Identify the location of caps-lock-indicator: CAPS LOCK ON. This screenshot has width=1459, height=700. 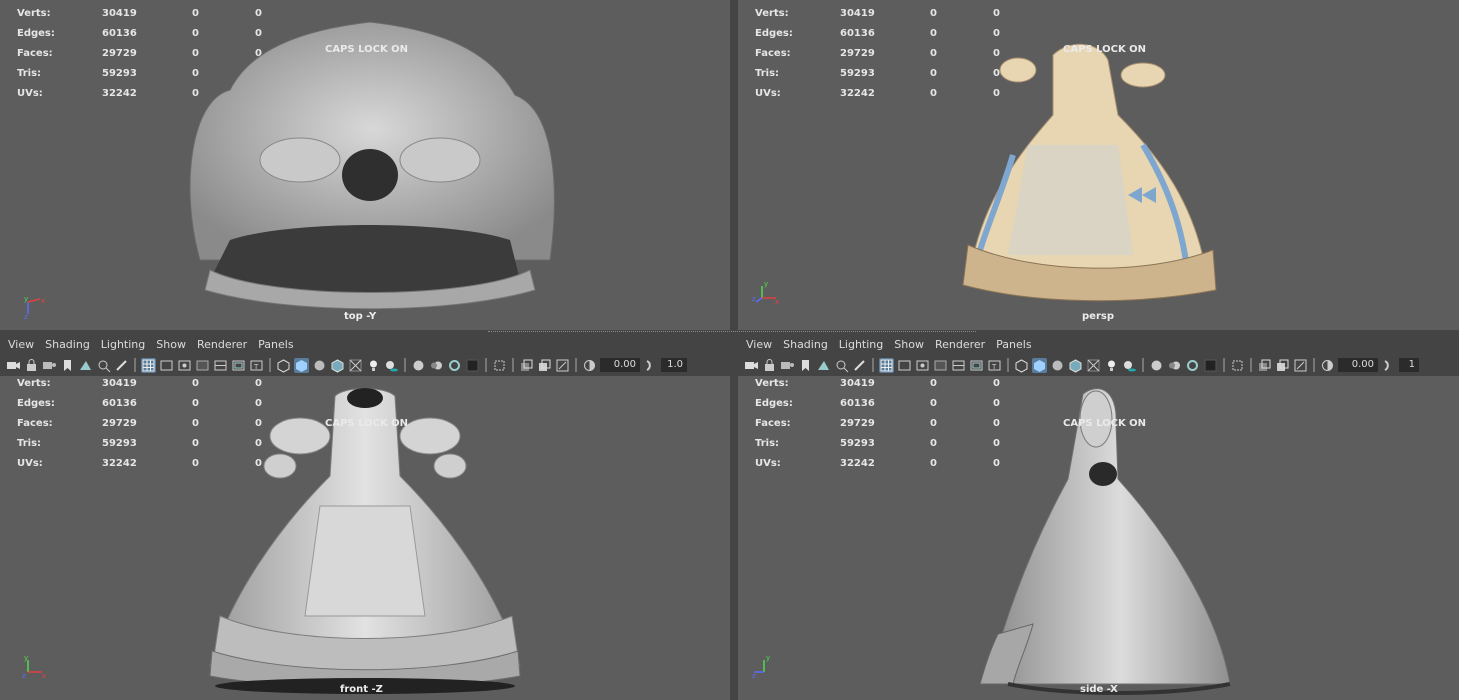
(367, 423).